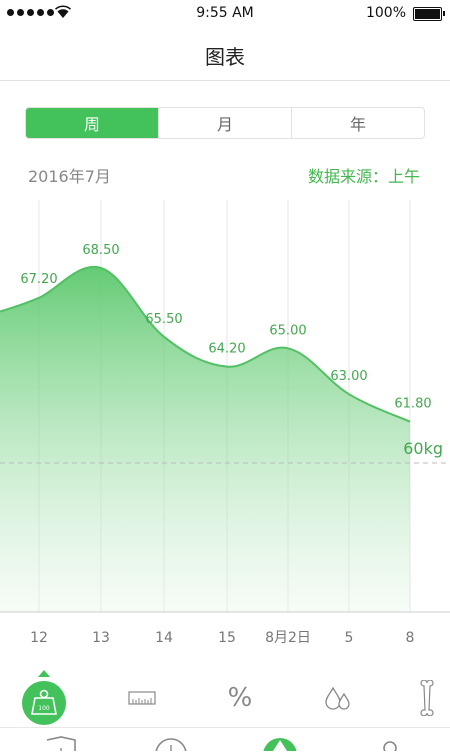 The height and width of the screenshot is (755, 450). Describe the element at coordinates (385, 13) in the screenshot. I see `battery-percentage: 100%` at that location.